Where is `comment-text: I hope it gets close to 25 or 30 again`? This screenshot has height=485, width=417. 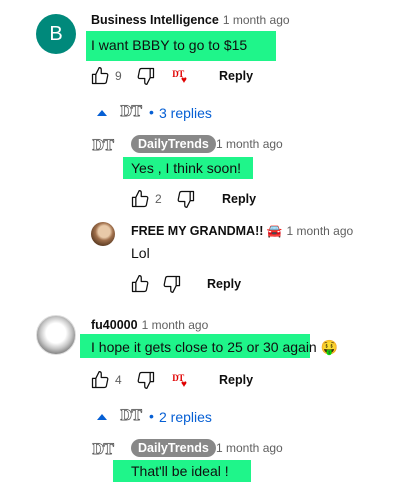
comment-text: I hope it gets close to 25 or 30 again is located at coordinates (204, 347).